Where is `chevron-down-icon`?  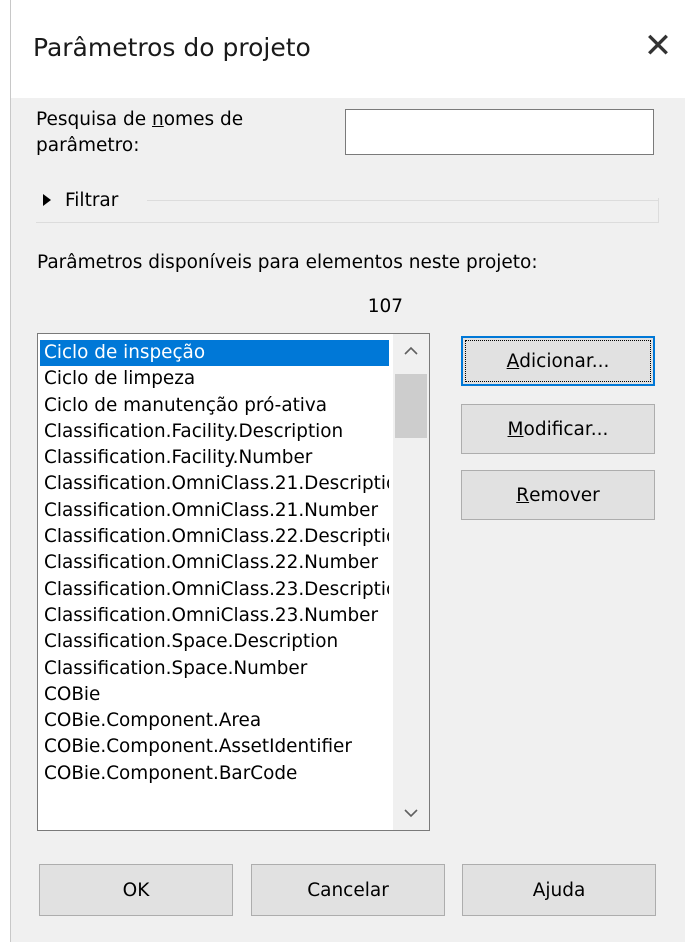 chevron-down-icon is located at coordinates (411, 813).